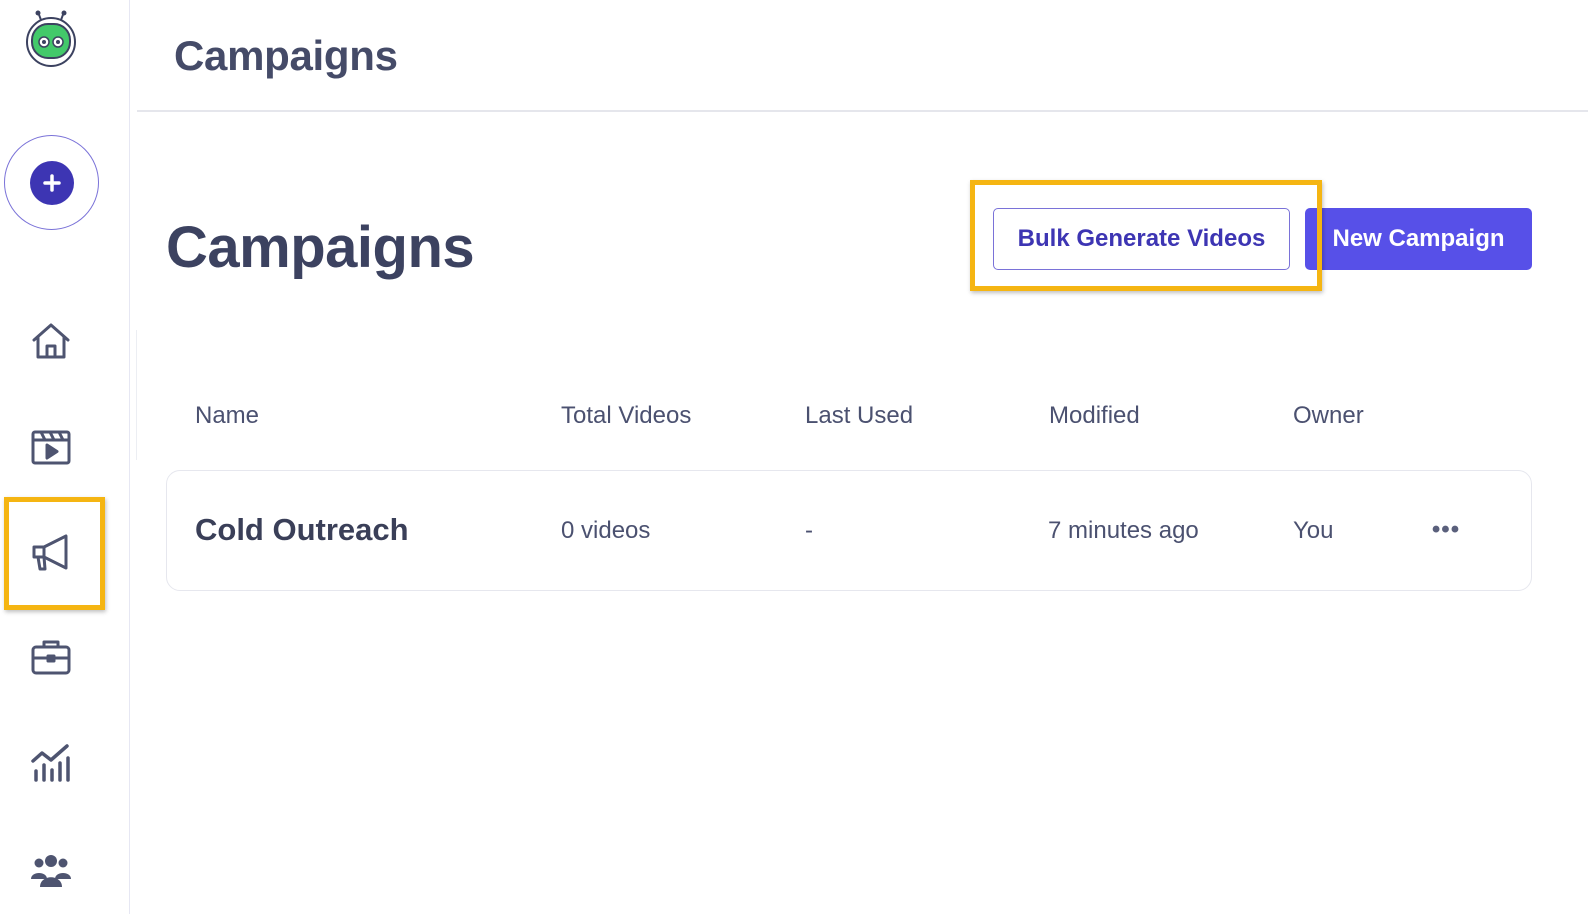 Image resolution: width=1588 pixels, height=914 pixels. I want to click on team-icon, so click(51, 871).